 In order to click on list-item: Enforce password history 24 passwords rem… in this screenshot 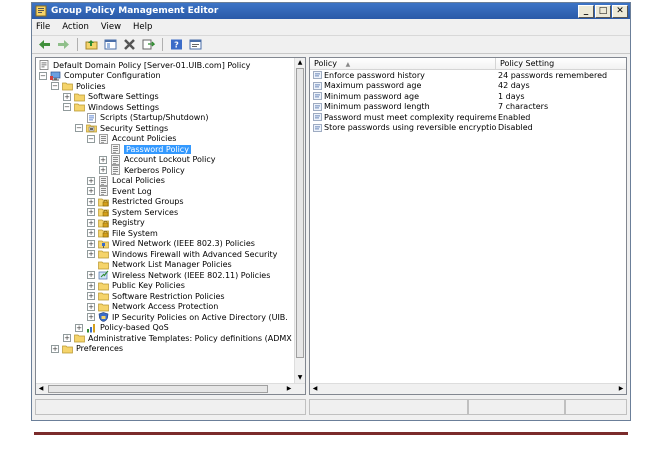, I will do `click(468, 75)`.